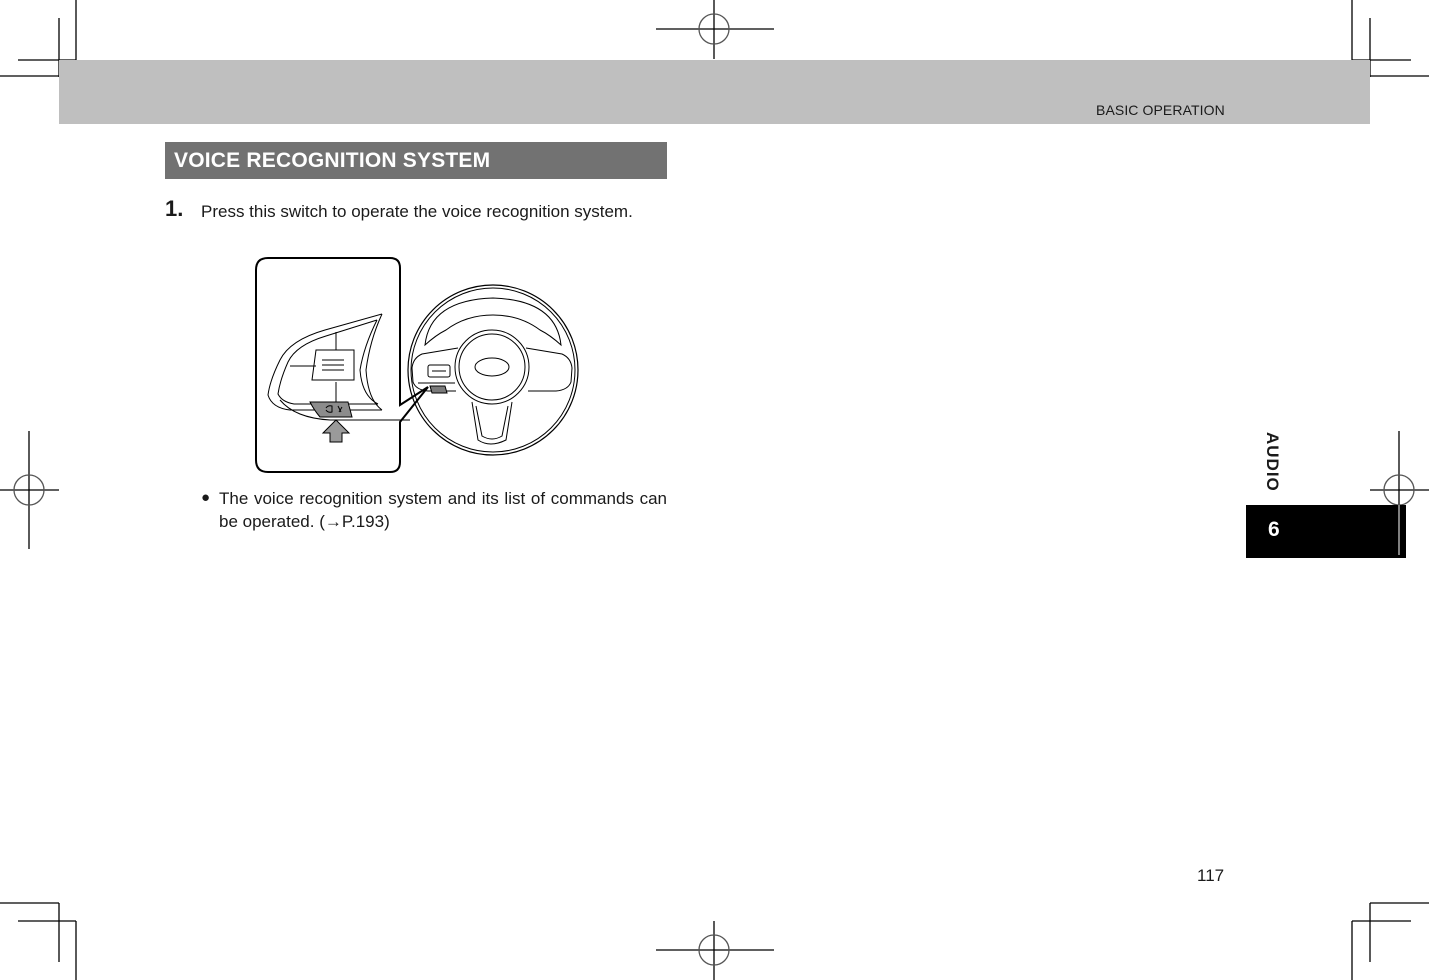  I want to click on chapter-number: 6, so click(1274, 529).